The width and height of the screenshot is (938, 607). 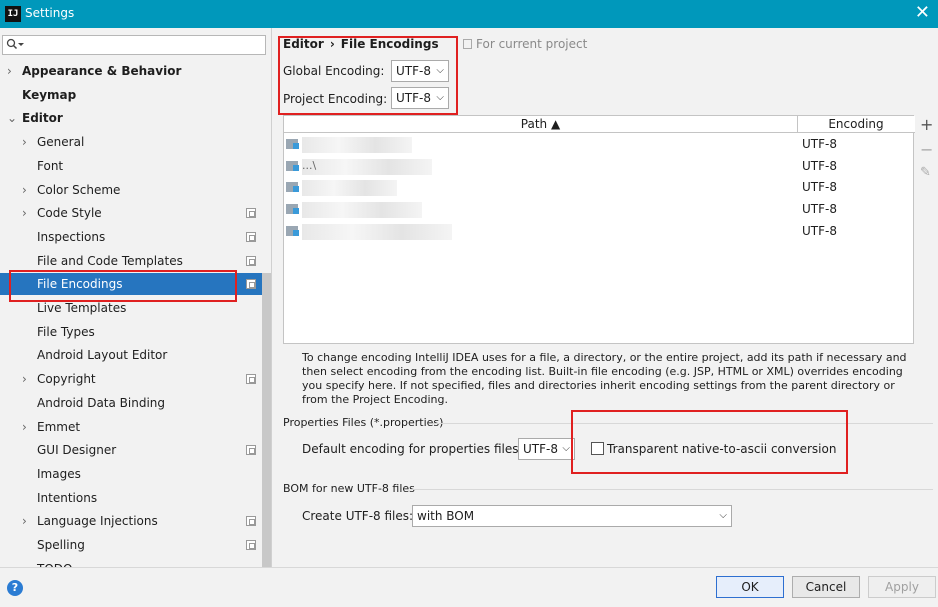 I want to click on sidebar-item-label: Android Layout Editor, so click(x=102, y=355).